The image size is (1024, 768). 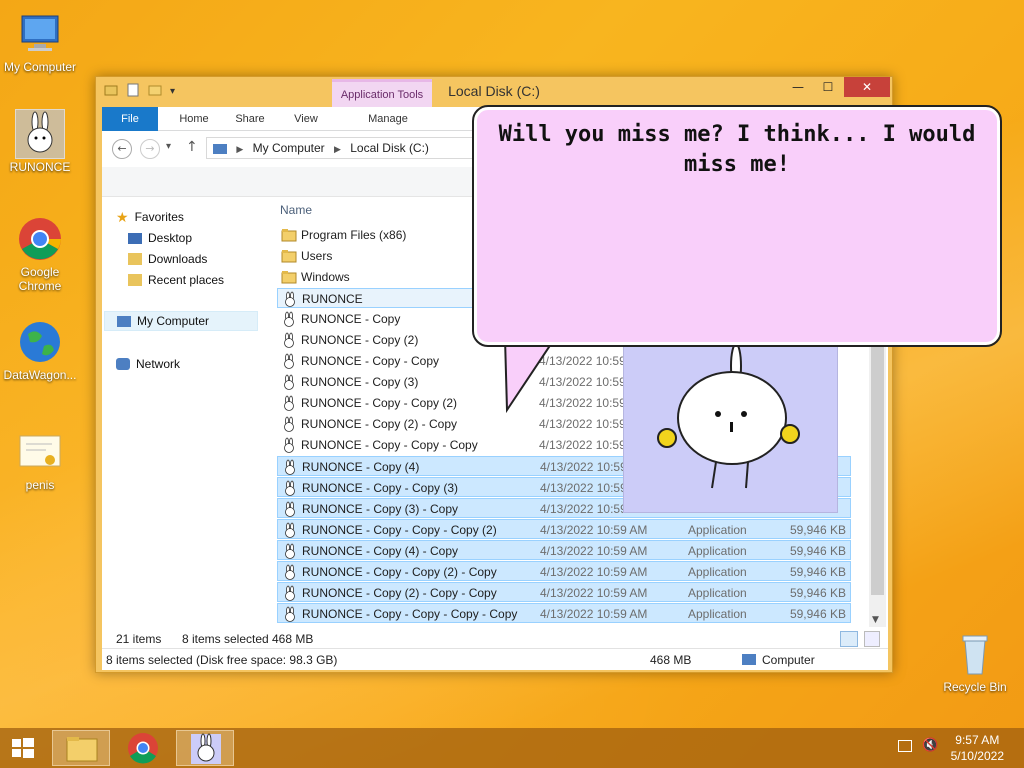 I want to click on desktop-icon-penis: penis, so click(x=40, y=460).